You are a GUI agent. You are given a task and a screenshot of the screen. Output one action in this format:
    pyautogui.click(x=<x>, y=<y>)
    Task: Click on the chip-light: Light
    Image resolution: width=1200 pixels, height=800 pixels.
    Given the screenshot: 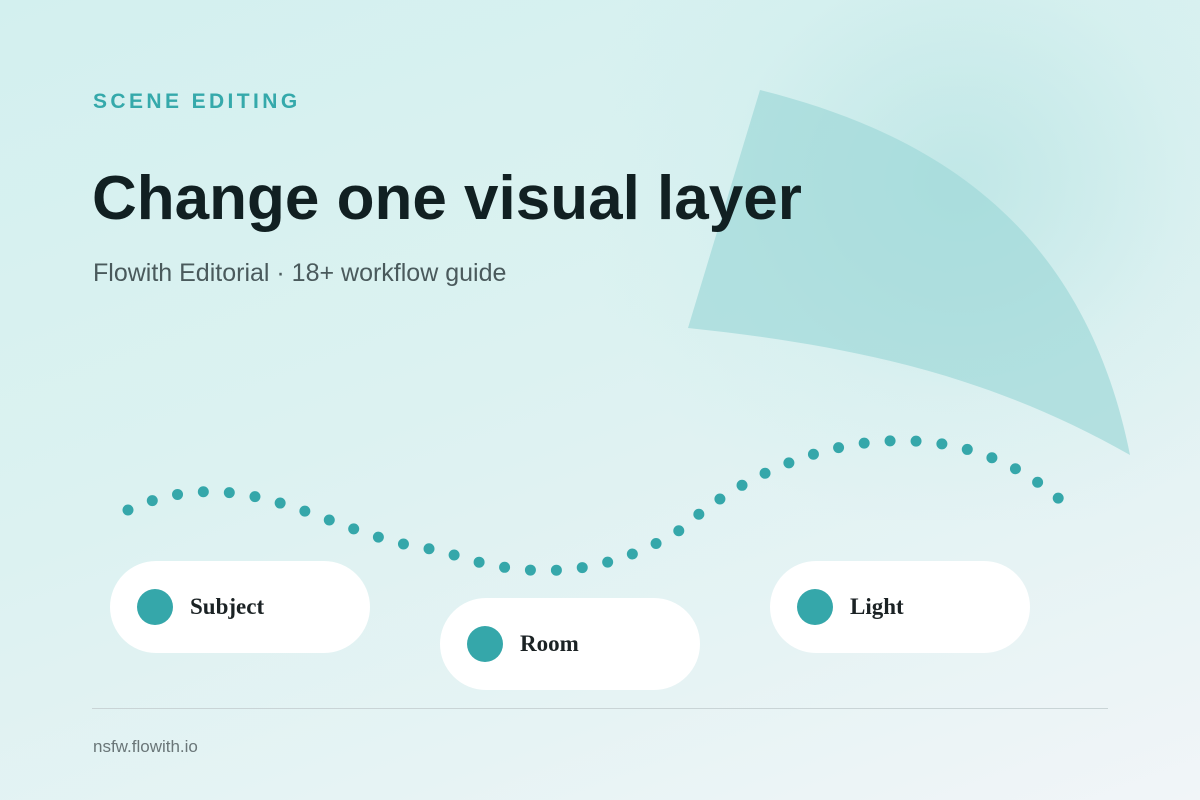 What is the action you would take?
    pyautogui.click(x=900, y=607)
    